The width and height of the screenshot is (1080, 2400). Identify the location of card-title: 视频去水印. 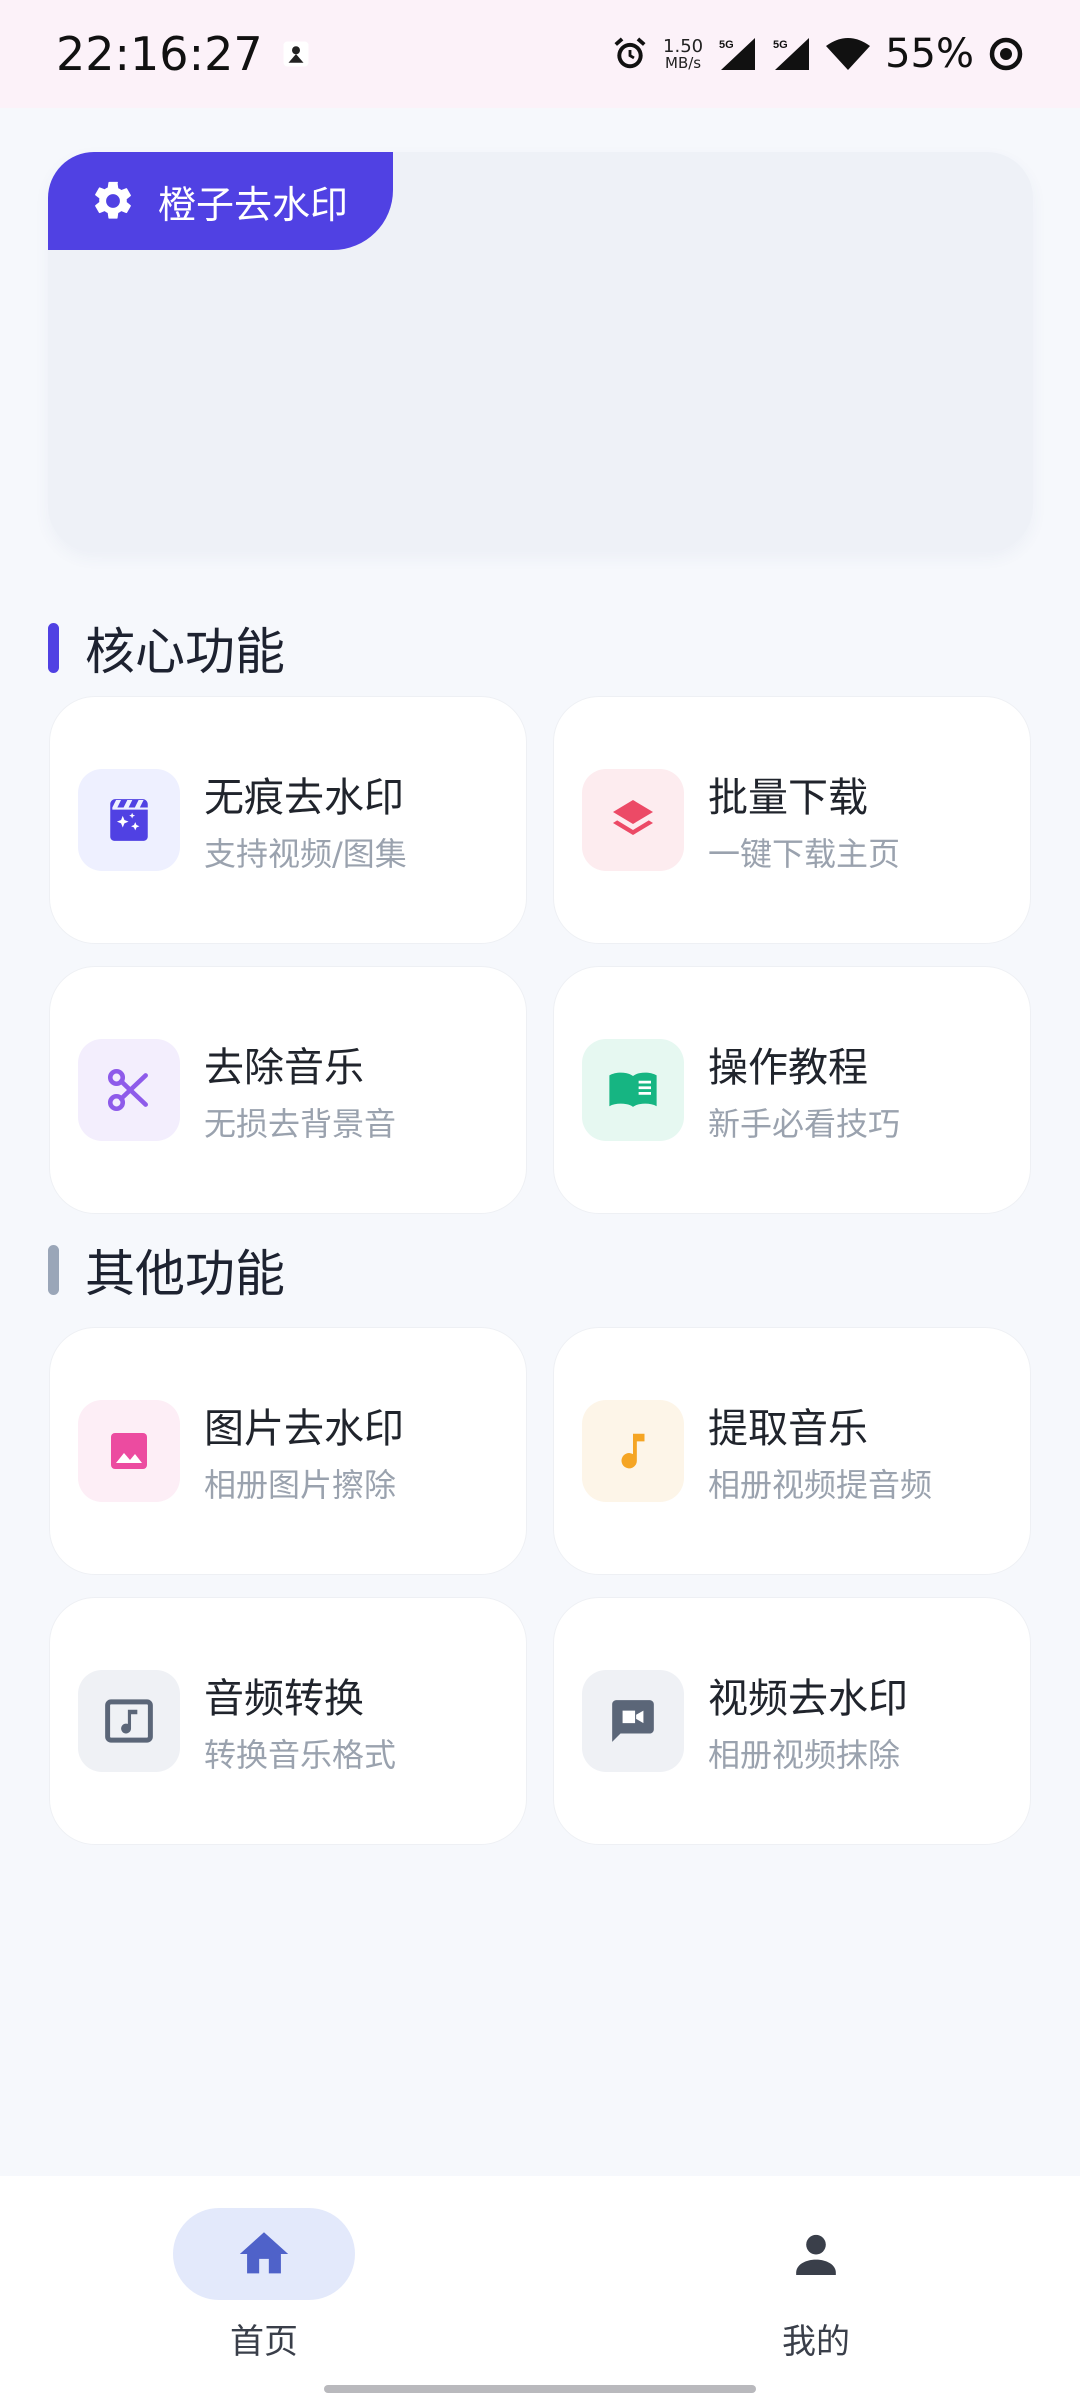
(808, 1699).